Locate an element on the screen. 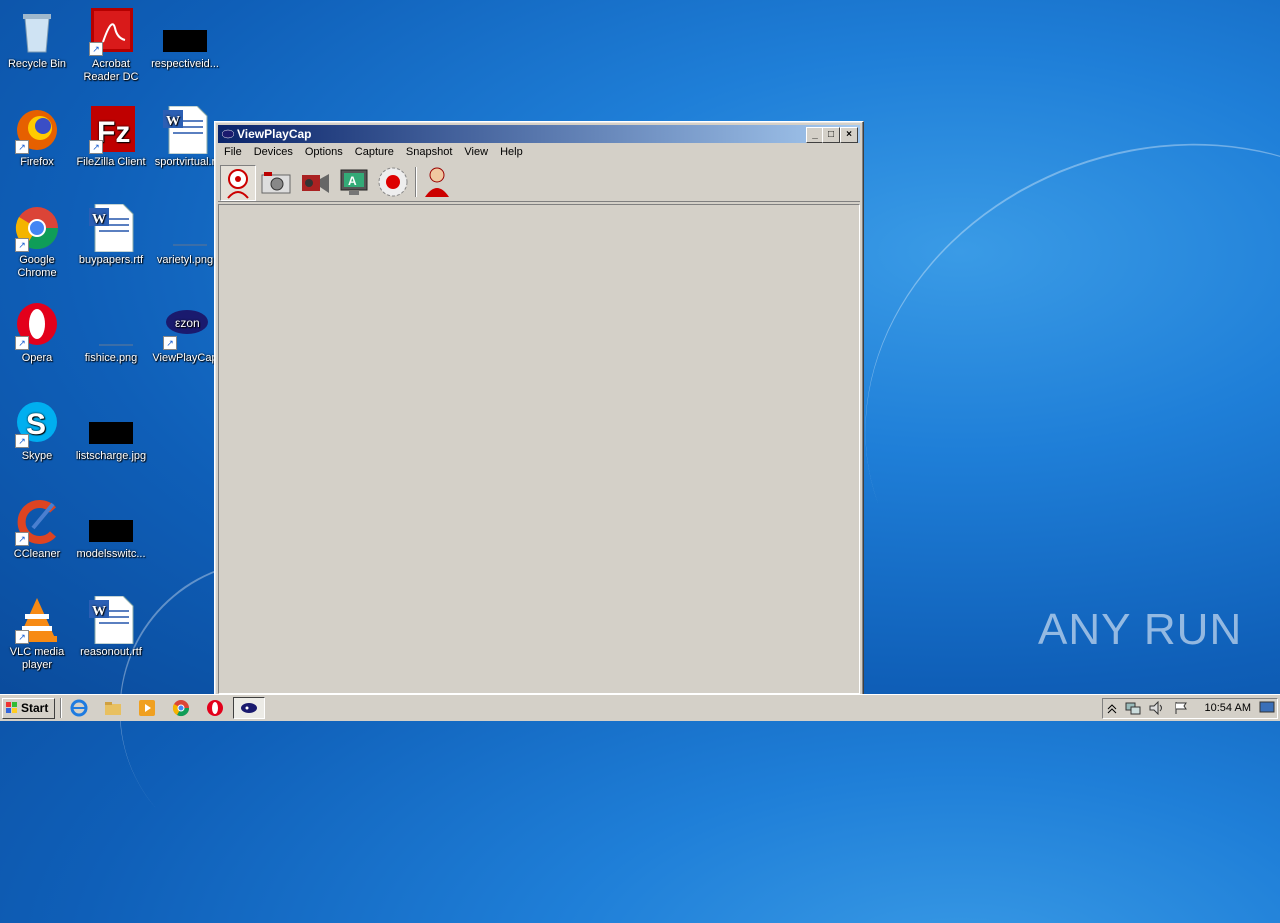 The image size is (1280, 923). desktop-icon-label: fishice.png is located at coordinates (111, 358).